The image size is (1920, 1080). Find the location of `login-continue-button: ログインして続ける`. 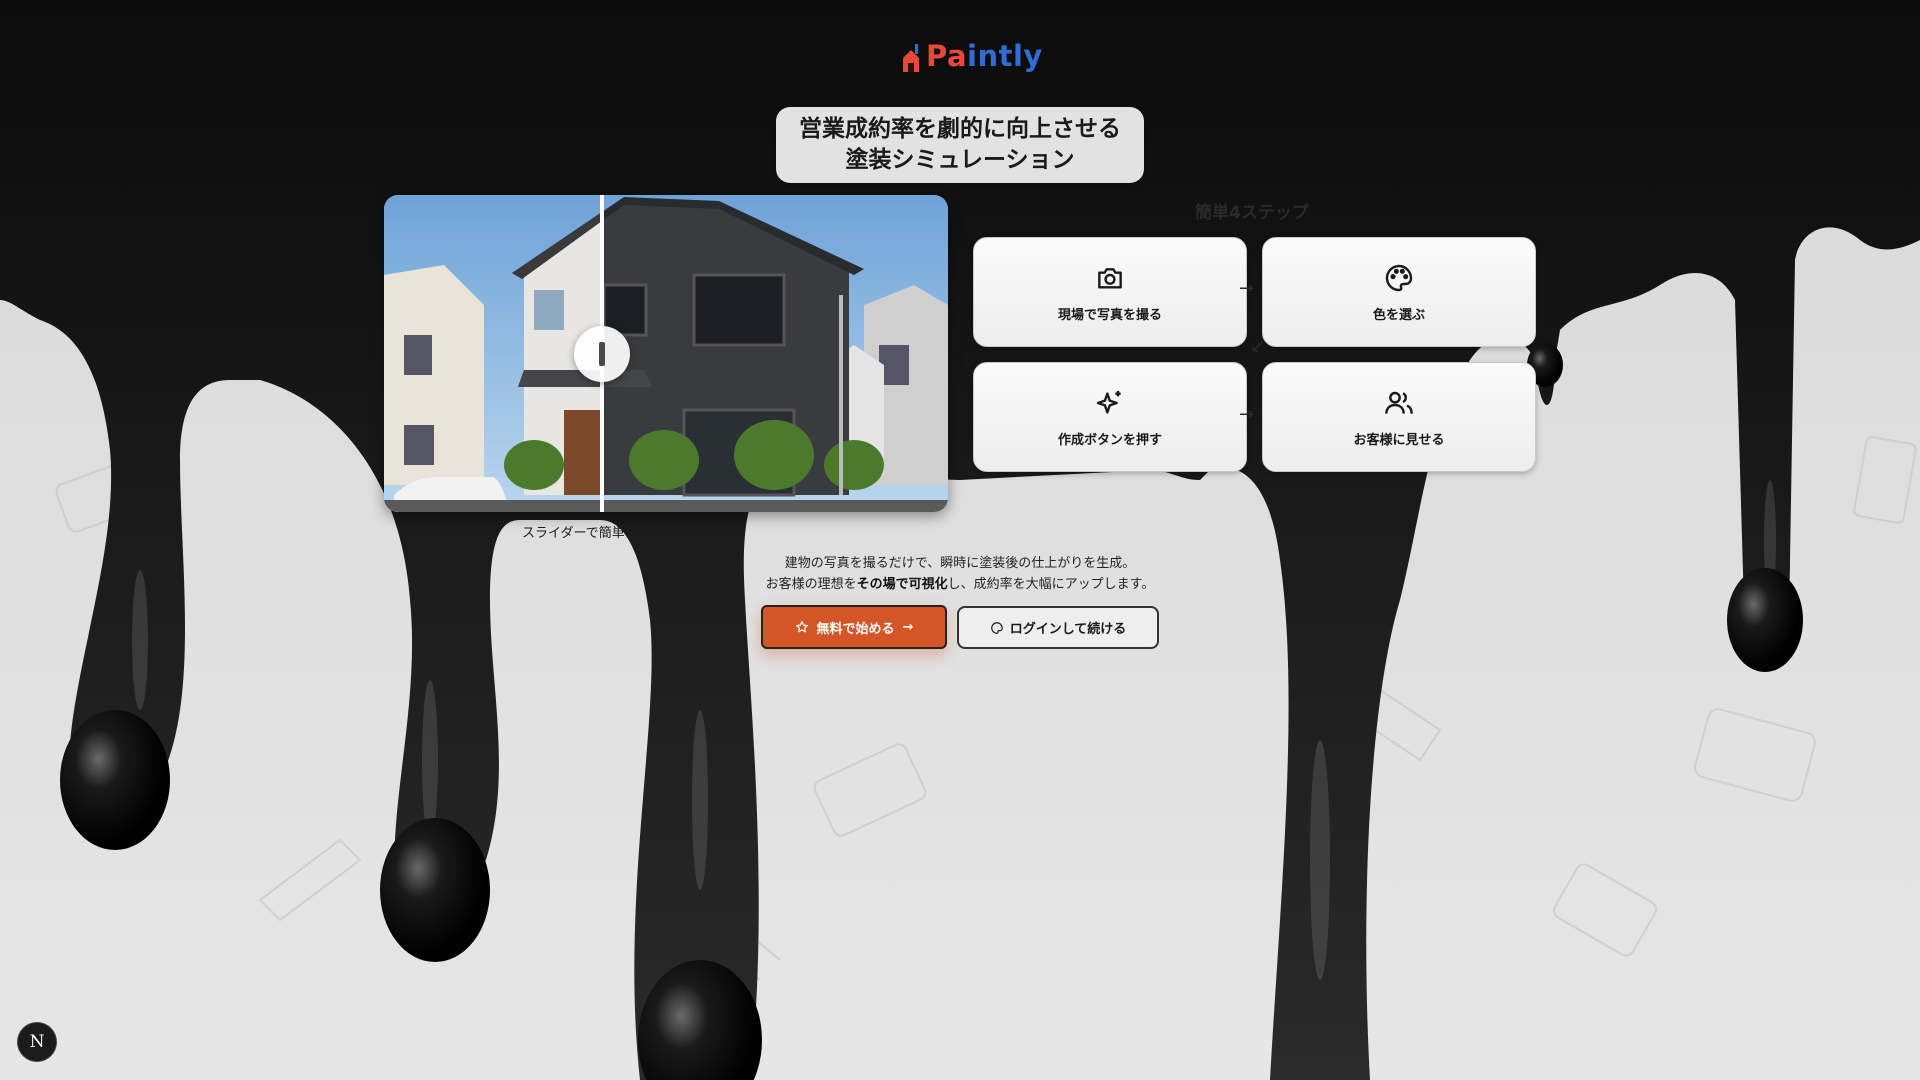

login-continue-button: ログインして続ける is located at coordinates (1058, 627).